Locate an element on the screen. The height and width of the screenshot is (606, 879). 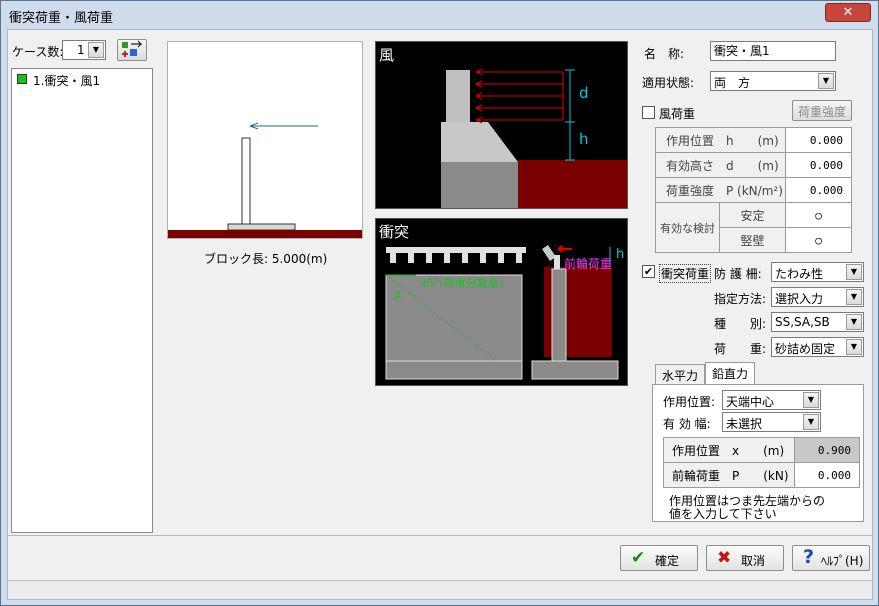
cancel-button: ✖ 取消 is located at coordinates (745, 558).